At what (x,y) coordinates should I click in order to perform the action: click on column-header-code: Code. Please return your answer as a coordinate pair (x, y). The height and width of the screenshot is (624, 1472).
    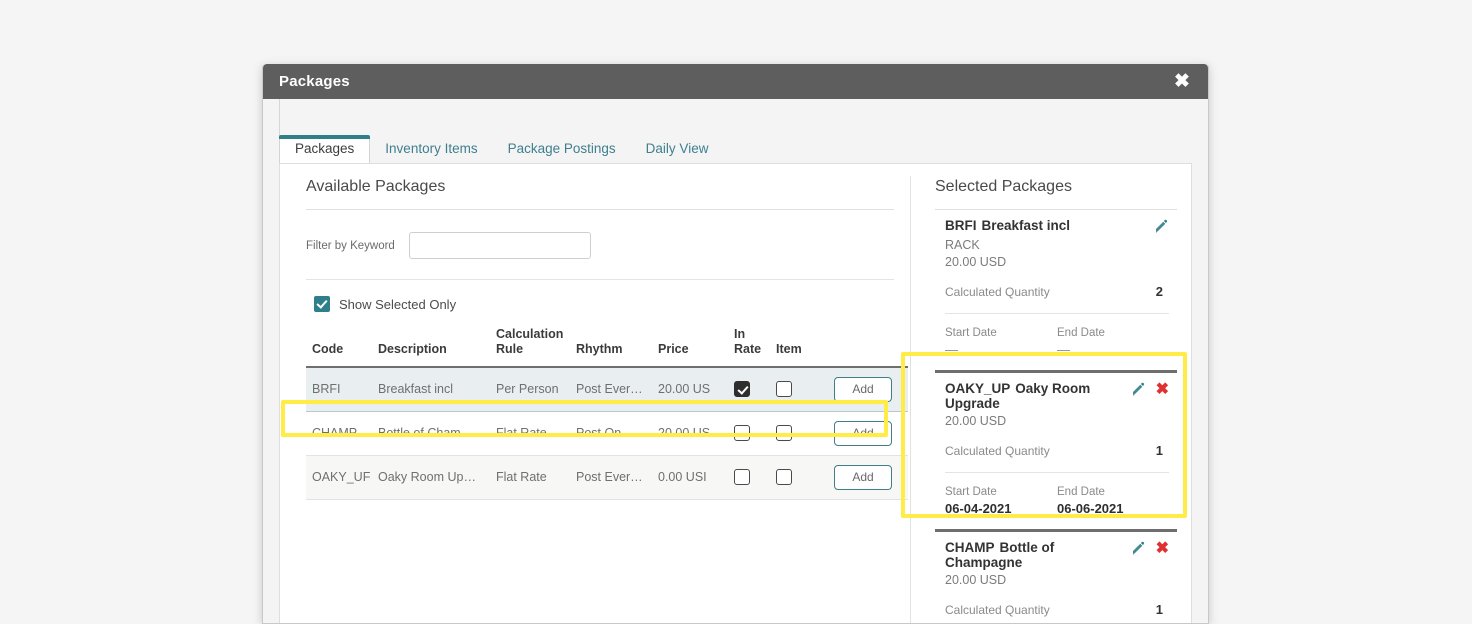
    Looking at the image, I should click on (328, 348).